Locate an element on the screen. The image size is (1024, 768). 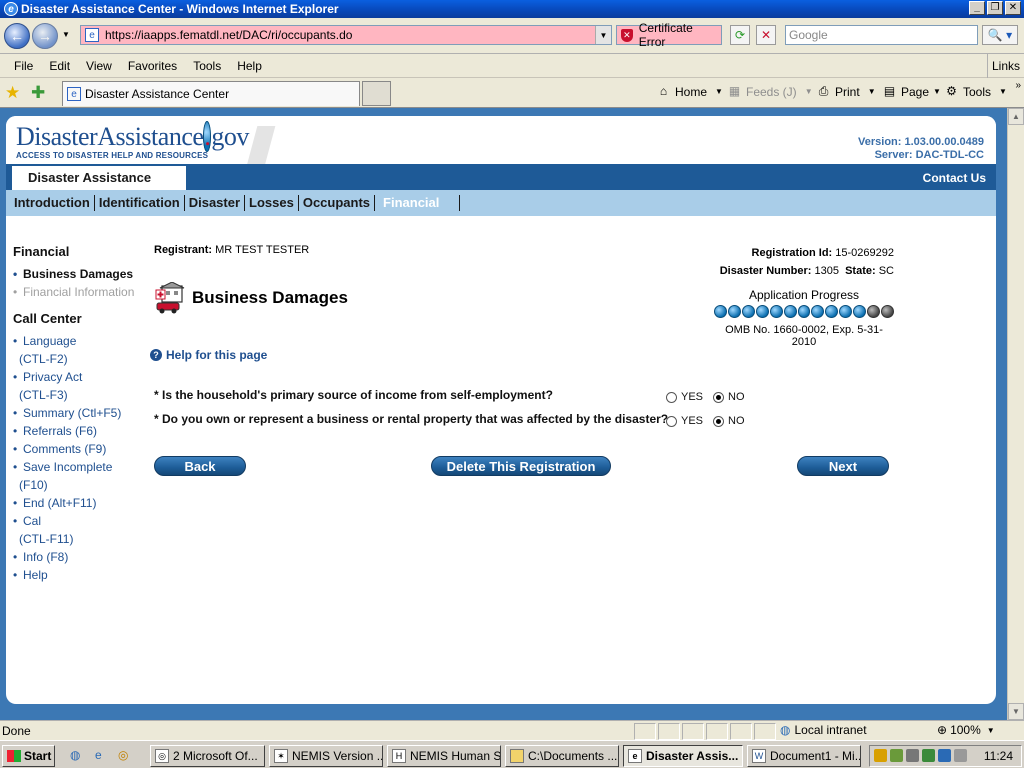
quicklaunch-ie-icon: ◍ is located at coordinates (75, 755).